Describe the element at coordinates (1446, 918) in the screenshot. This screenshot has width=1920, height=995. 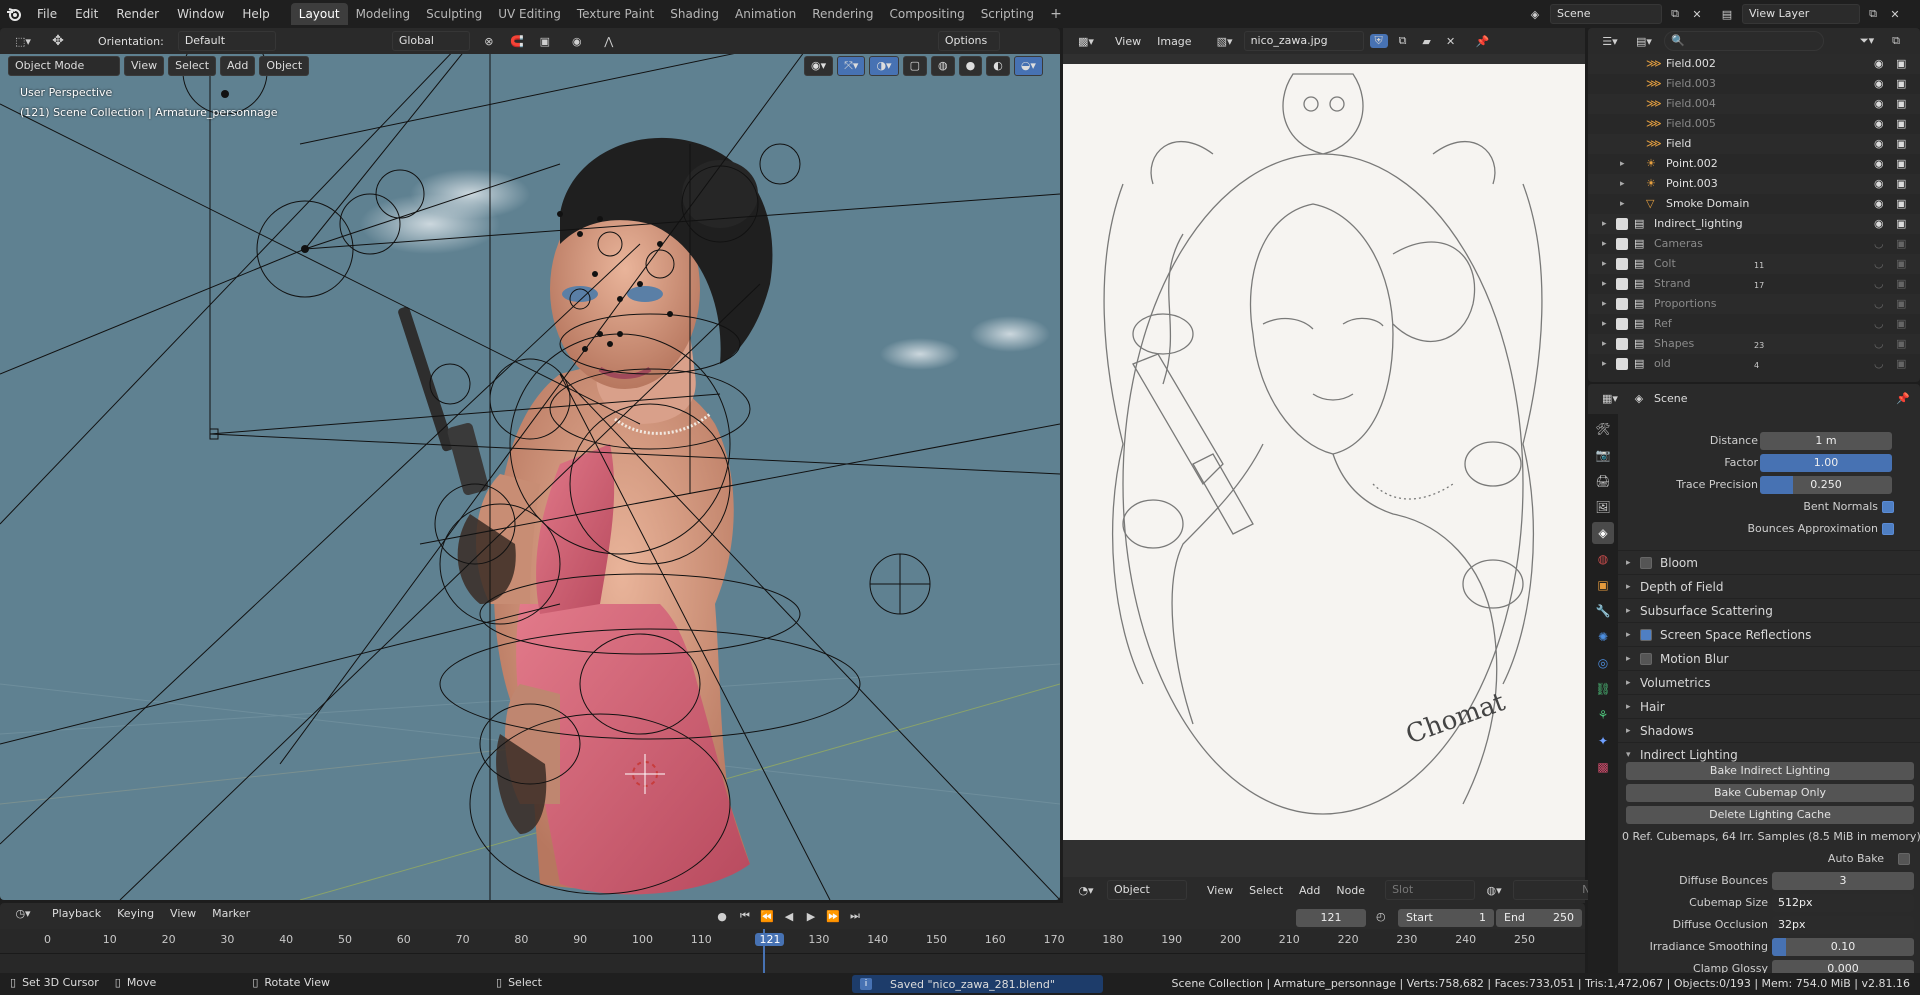
I see `start-frame-field: Start 1` at that location.